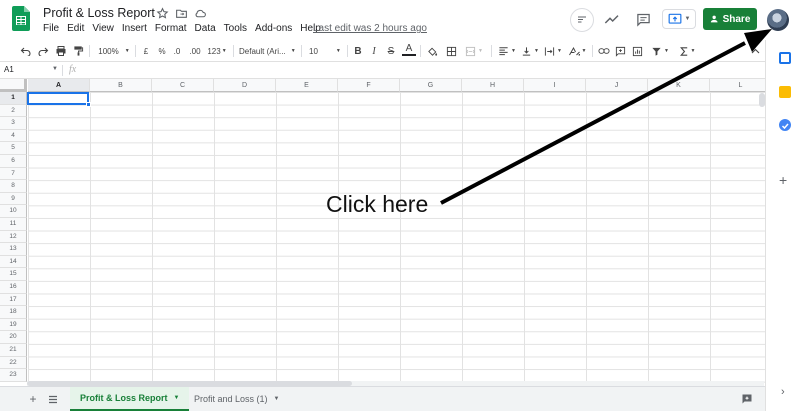 The image size is (800, 411). I want to click on calendar-icon, so click(785, 58).